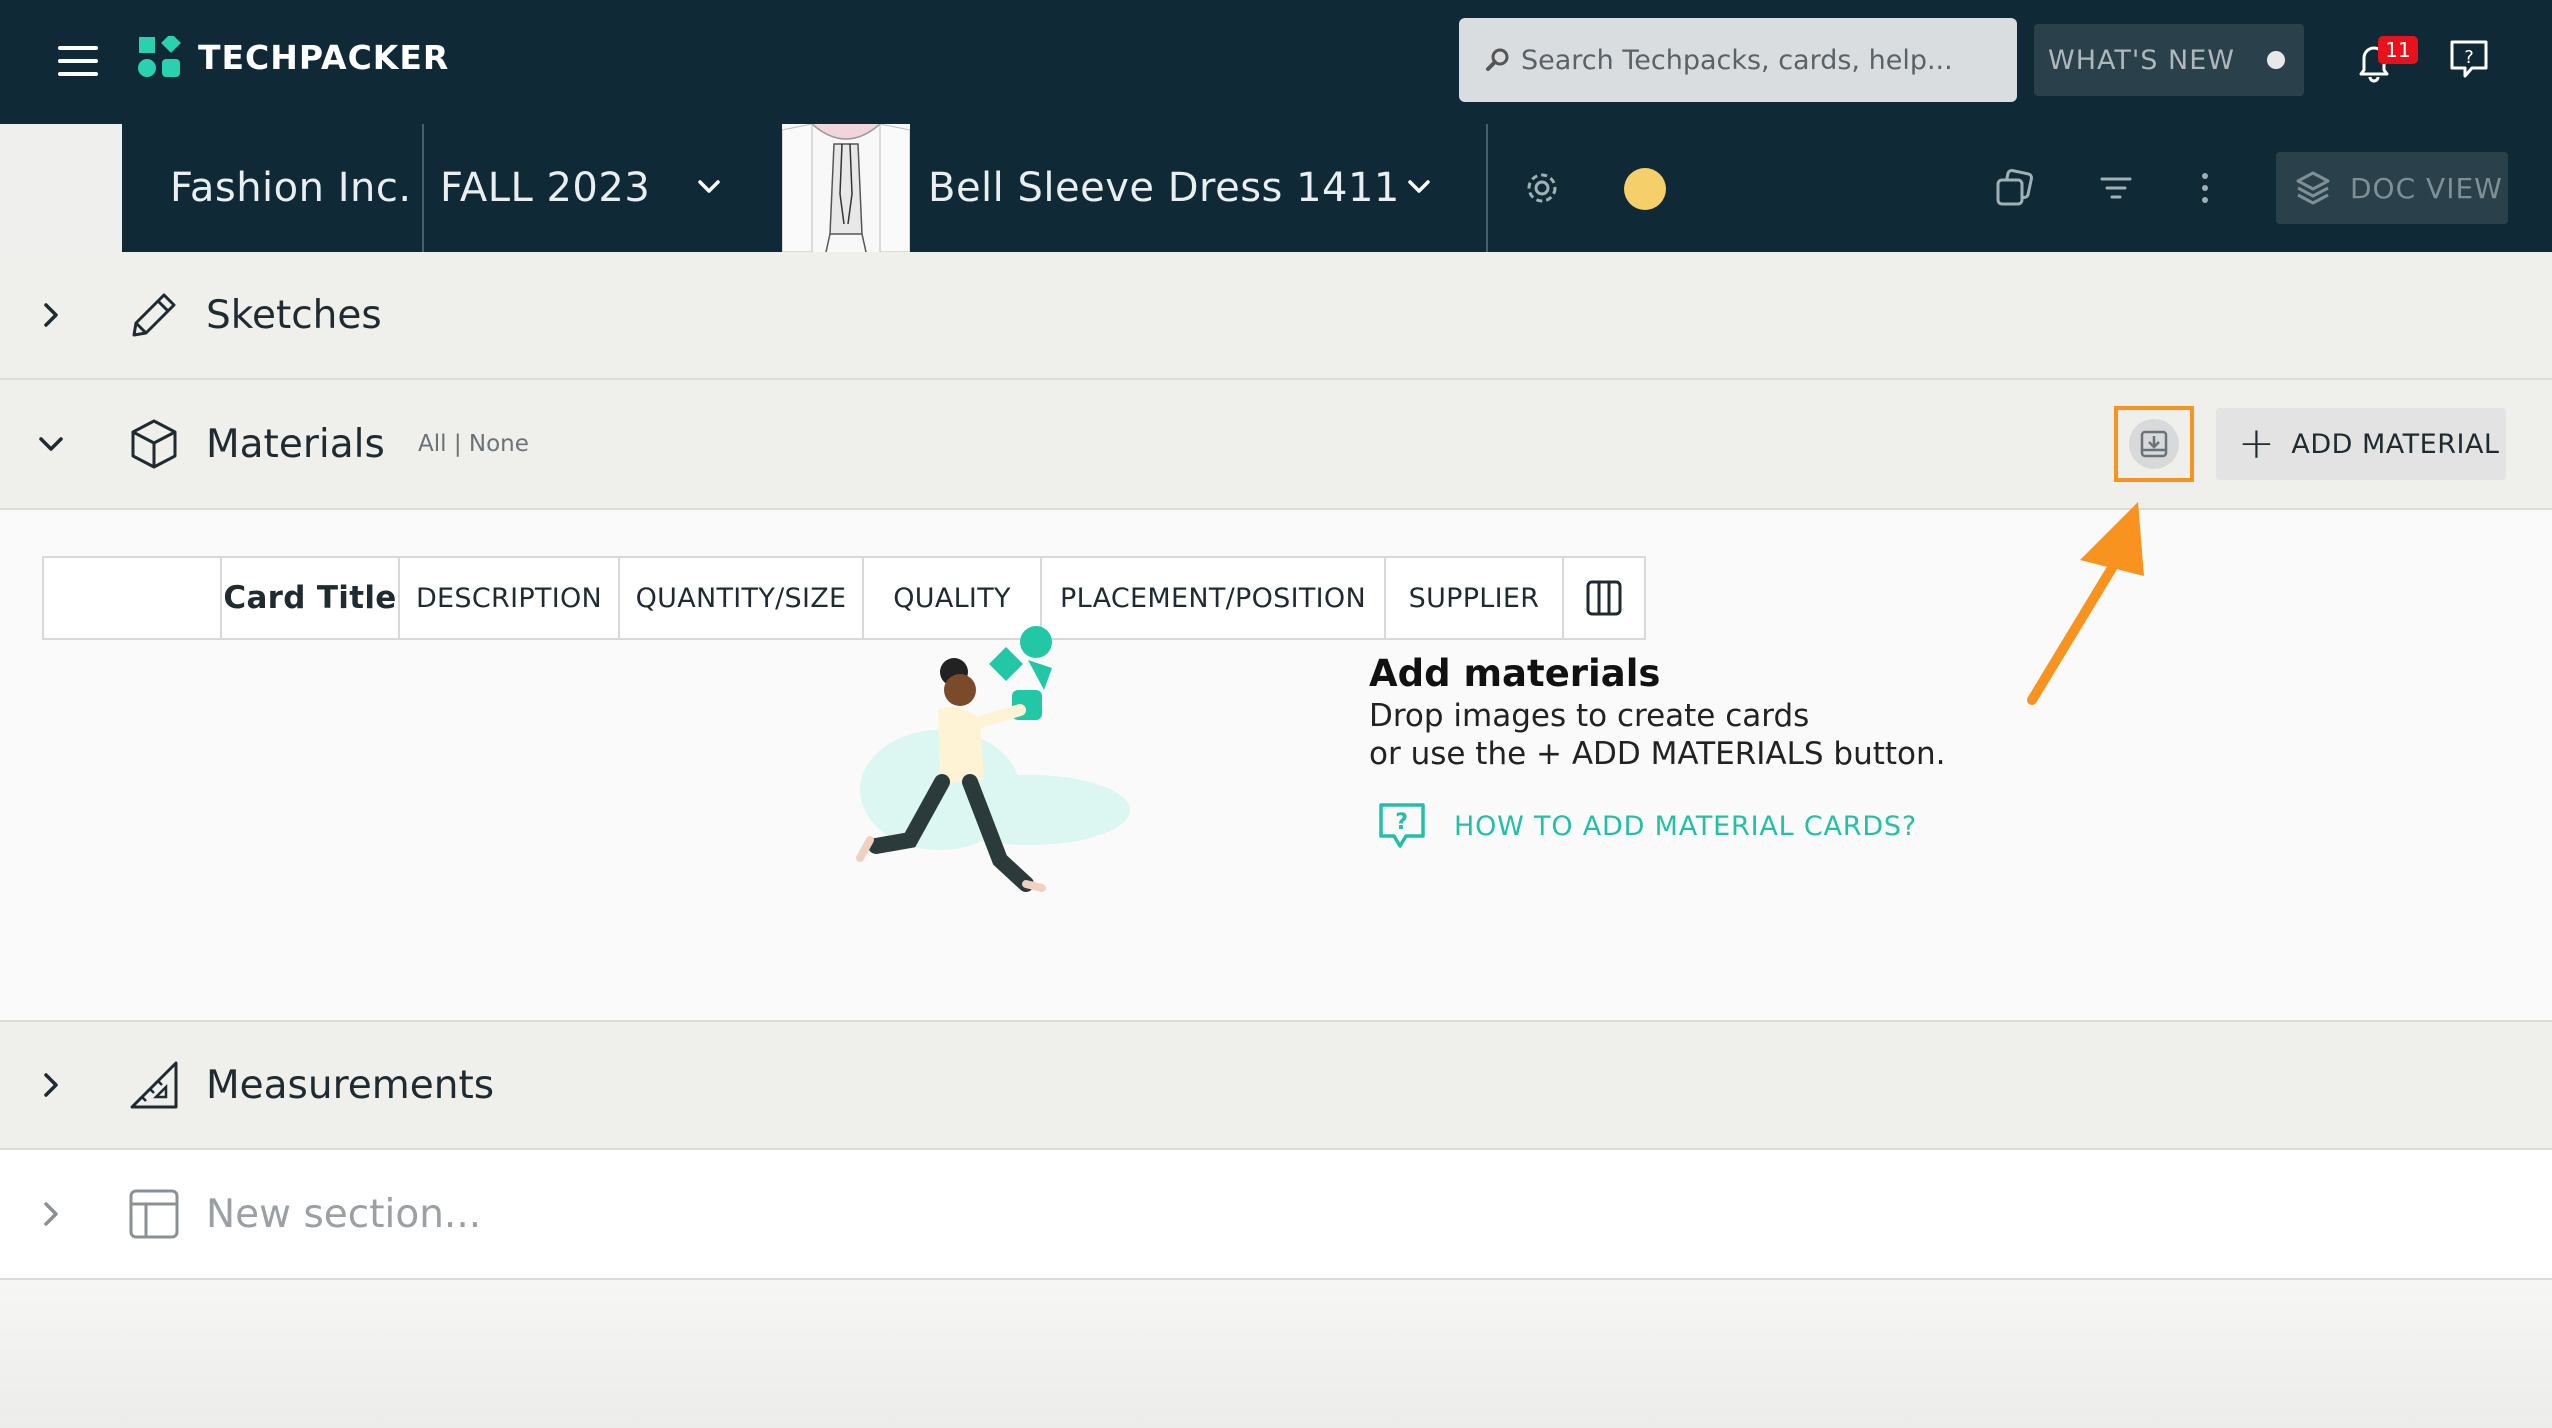 The image size is (2552, 1428). I want to click on more-vertical-icon, so click(2205, 188).